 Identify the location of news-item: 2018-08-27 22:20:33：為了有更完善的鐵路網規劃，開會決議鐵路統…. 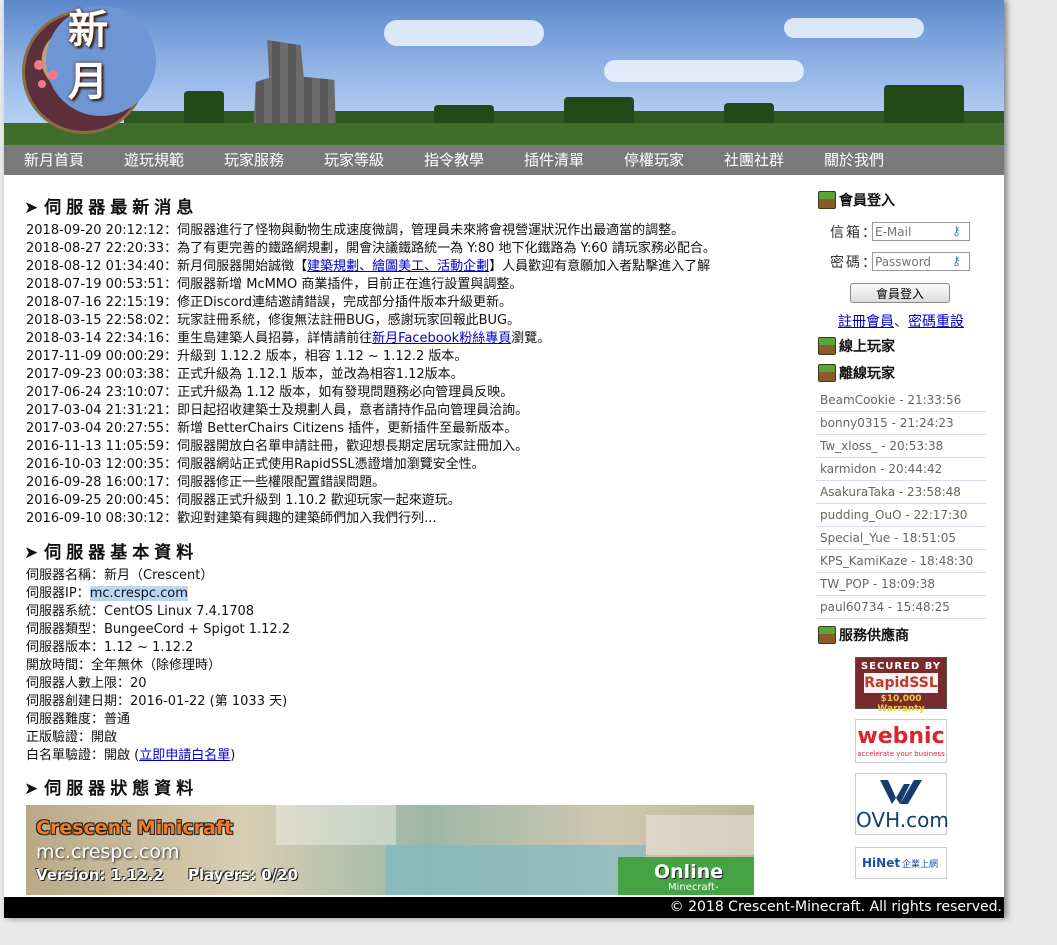
(371, 248).